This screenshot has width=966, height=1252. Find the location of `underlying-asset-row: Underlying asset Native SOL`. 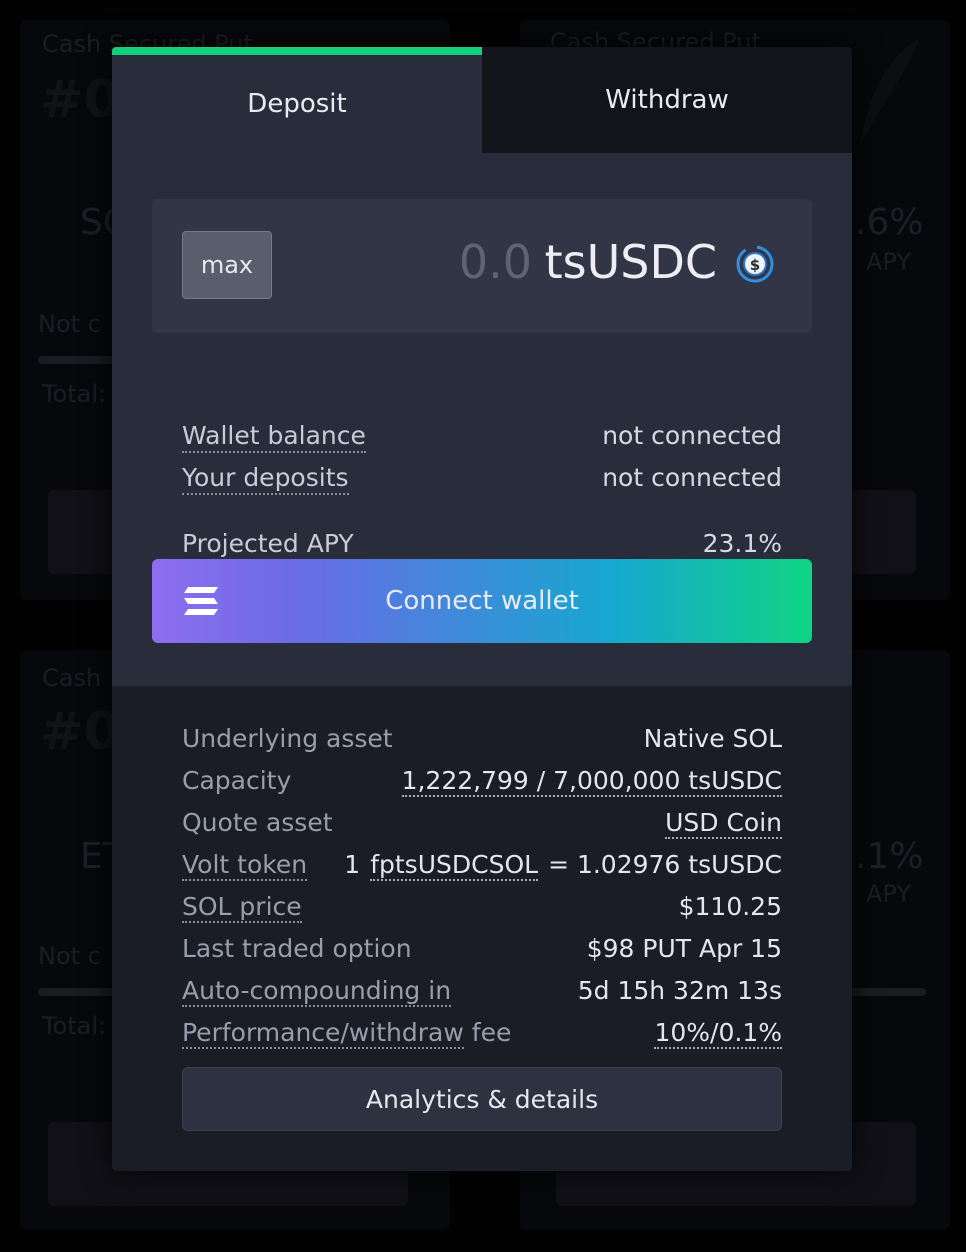

underlying-asset-row: Underlying asset Native SOL is located at coordinates (482, 738).